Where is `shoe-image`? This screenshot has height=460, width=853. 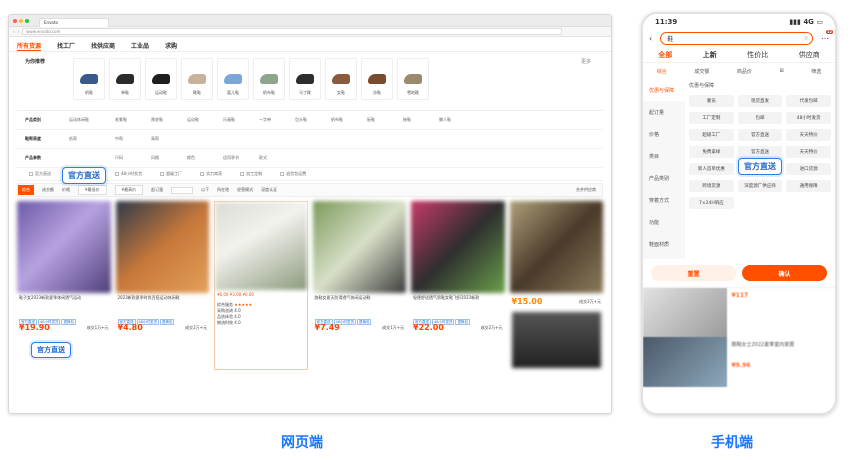
shoe-image is located at coordinates (161, 79).